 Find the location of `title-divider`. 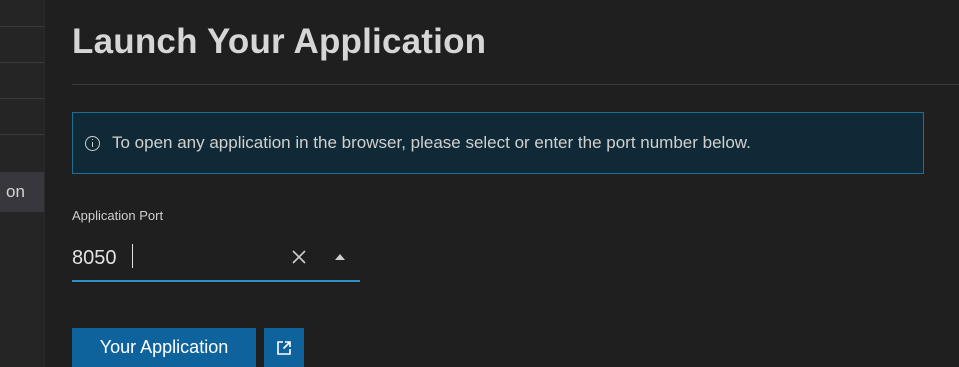

title-divider is located at coordinates (515, 84).